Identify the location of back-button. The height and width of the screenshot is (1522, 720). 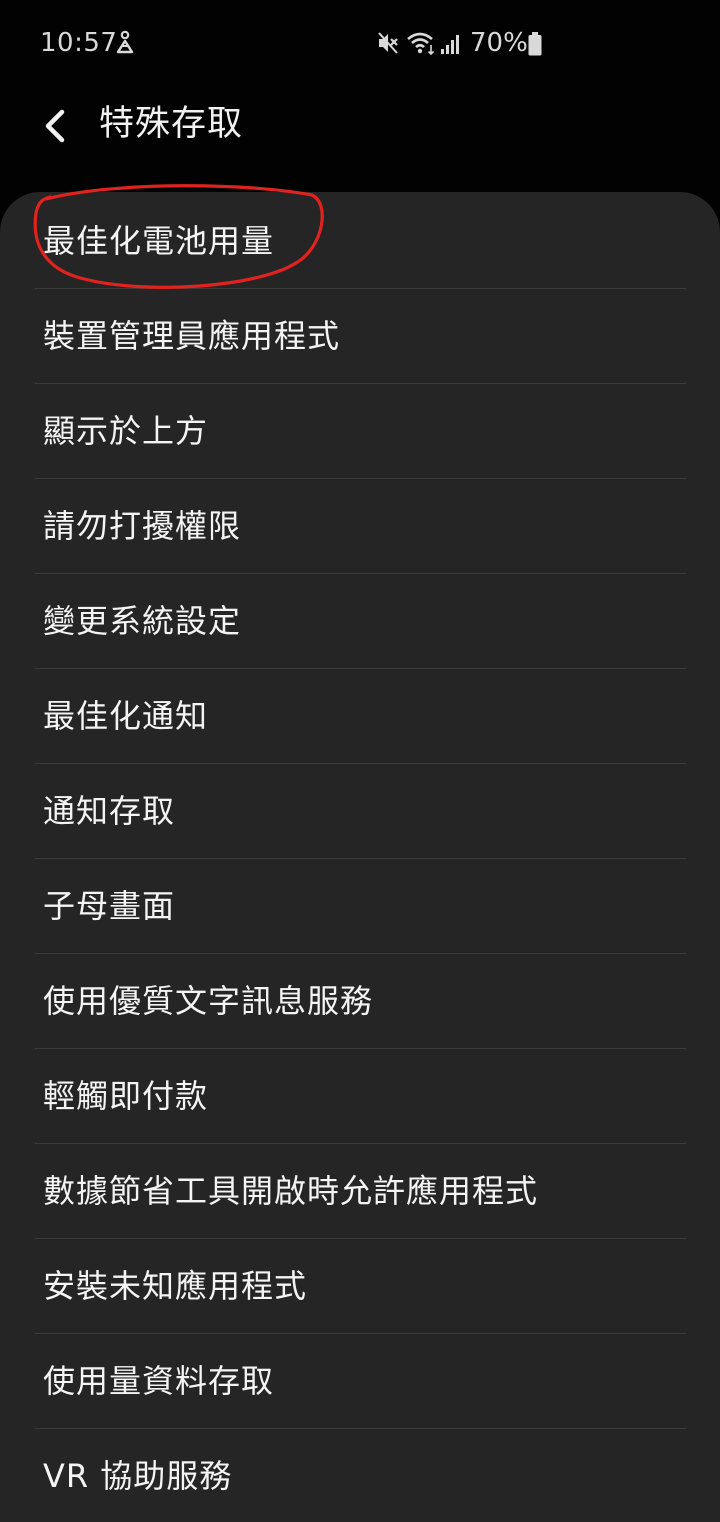
(56, 126).